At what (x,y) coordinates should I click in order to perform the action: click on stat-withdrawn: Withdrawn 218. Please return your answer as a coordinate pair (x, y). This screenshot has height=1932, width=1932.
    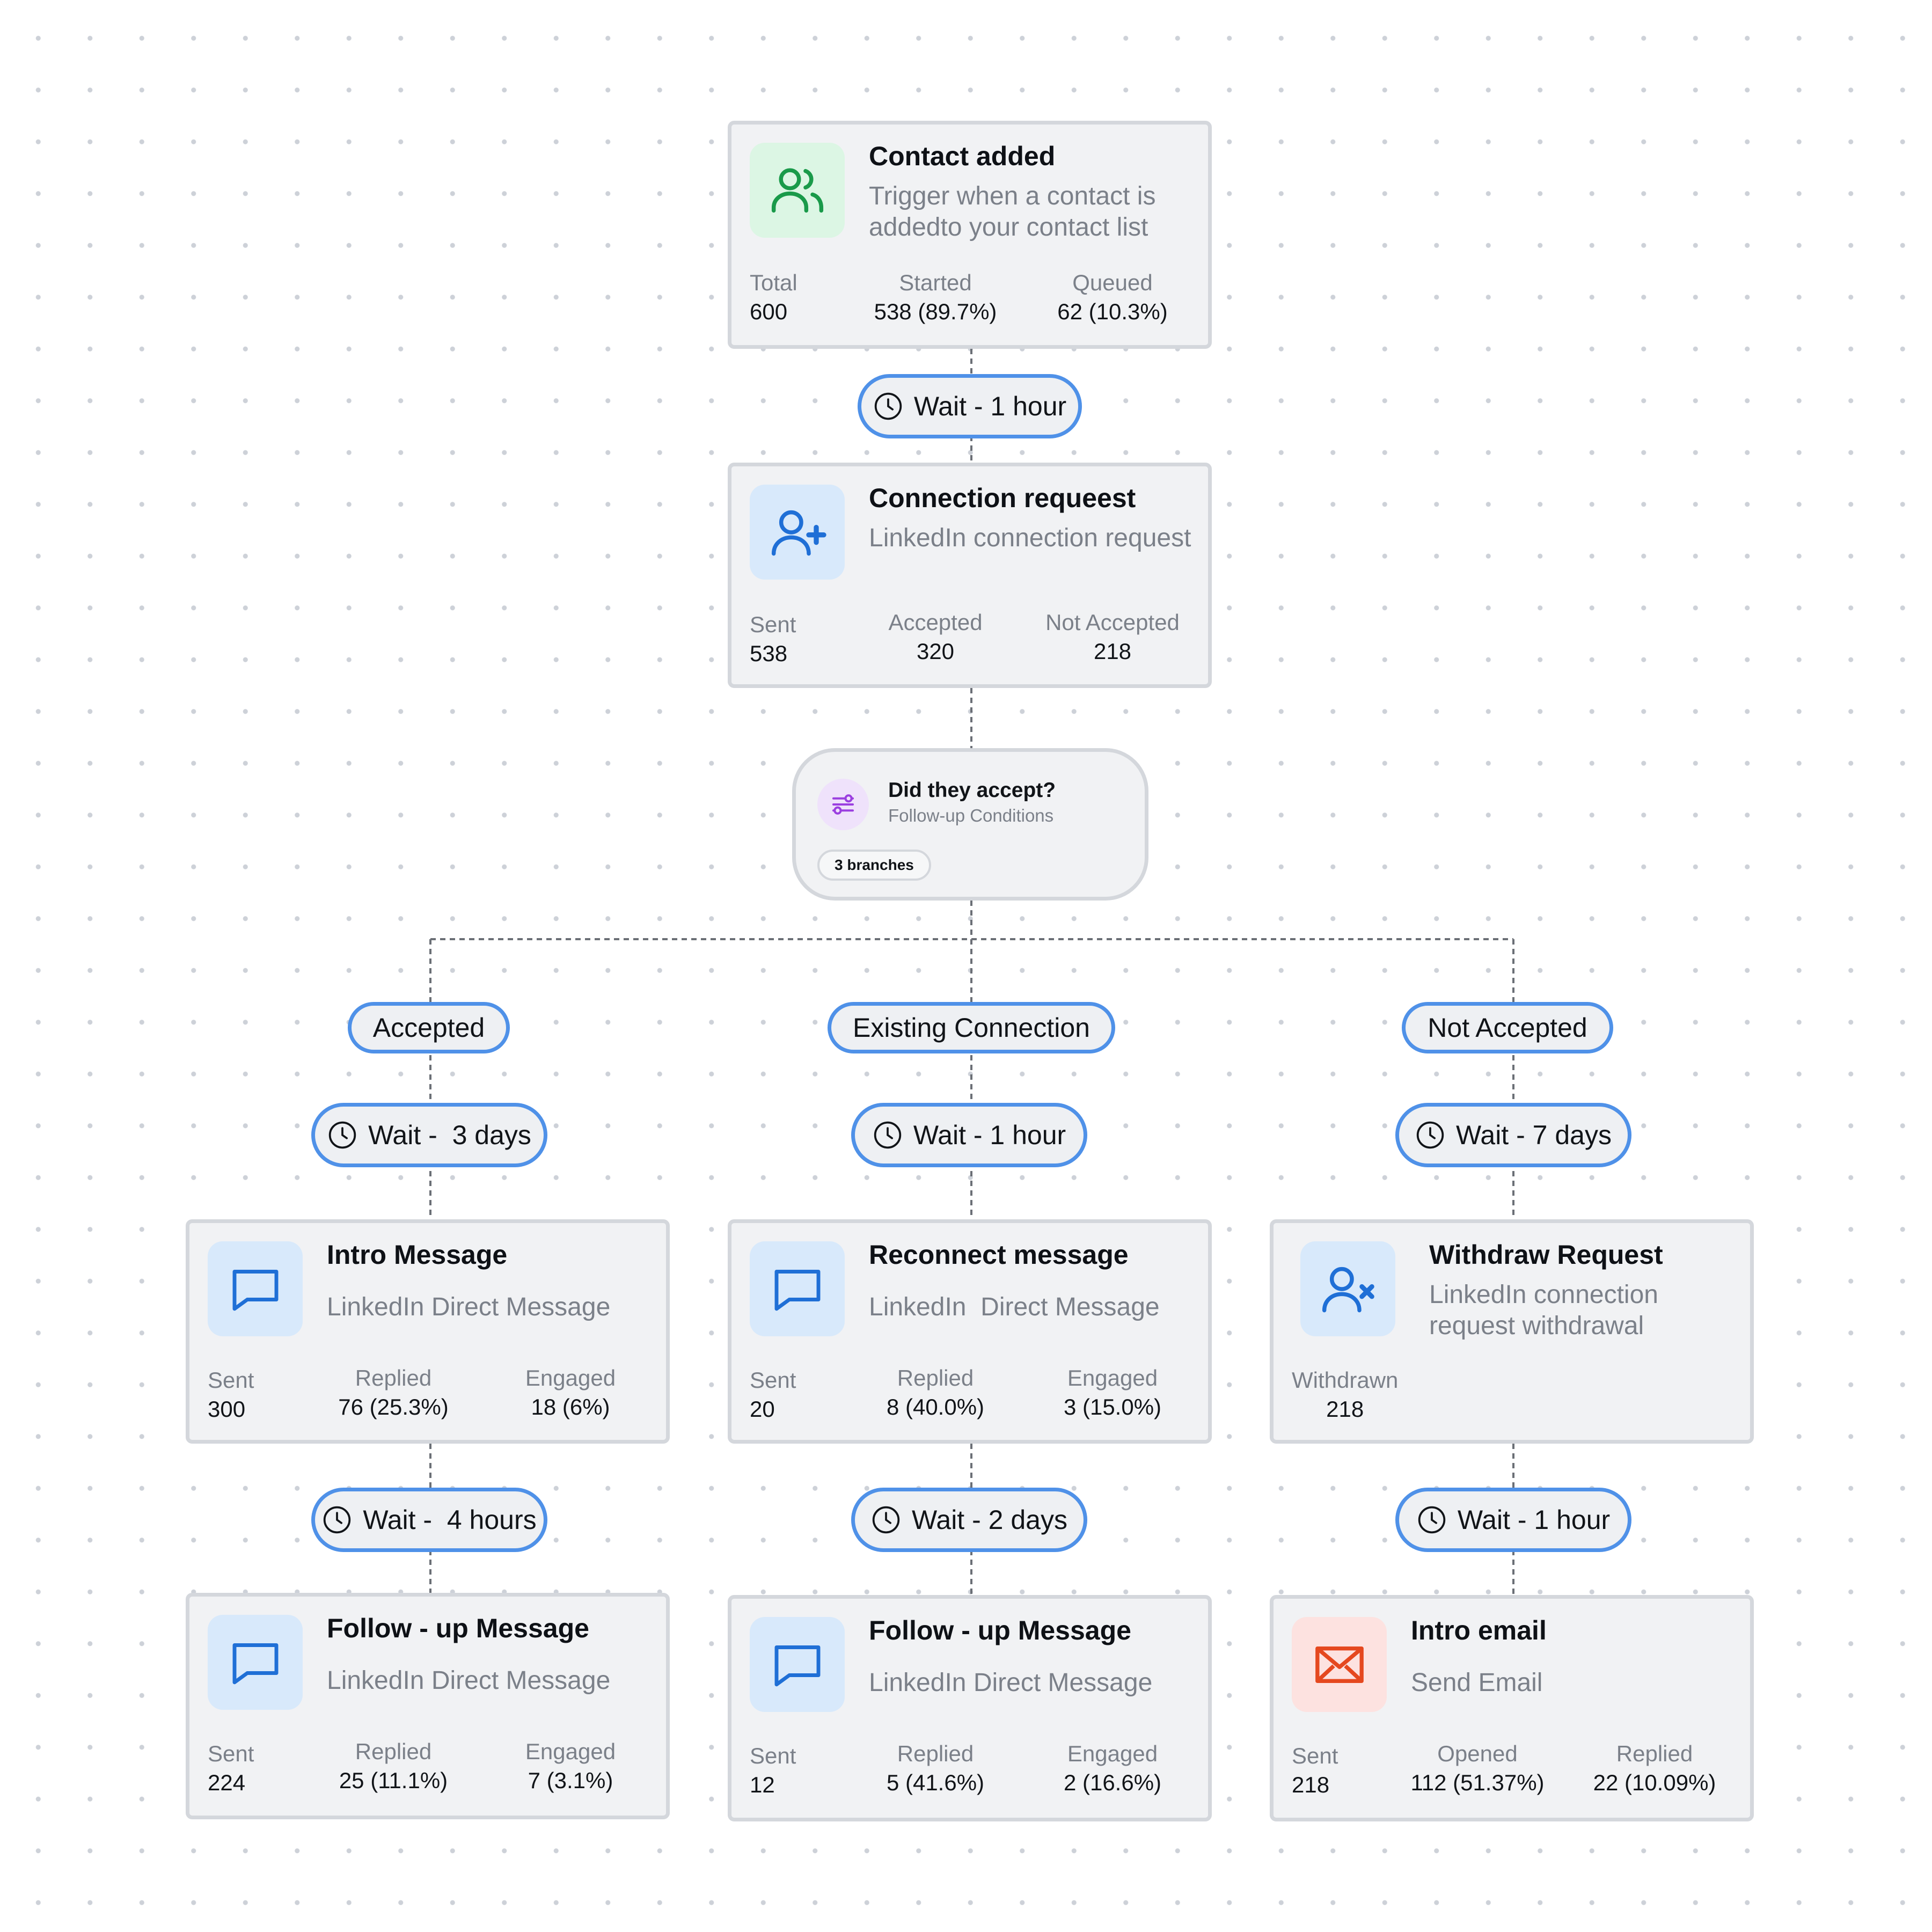
    Looking at the image, I should click on (1345, 1394).